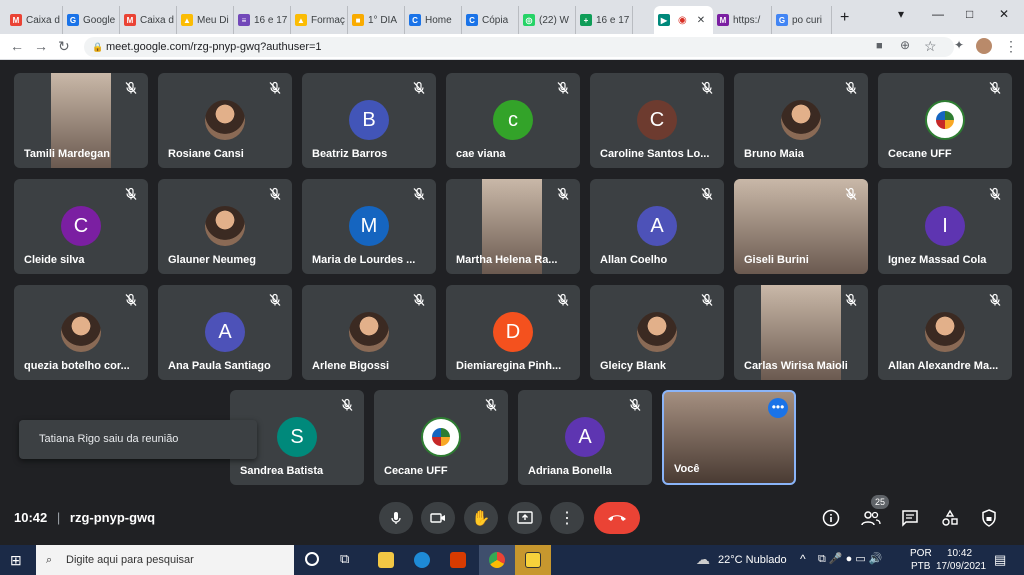  I want to click on participant-name: Glauner Neumeg, so click(212, 260).